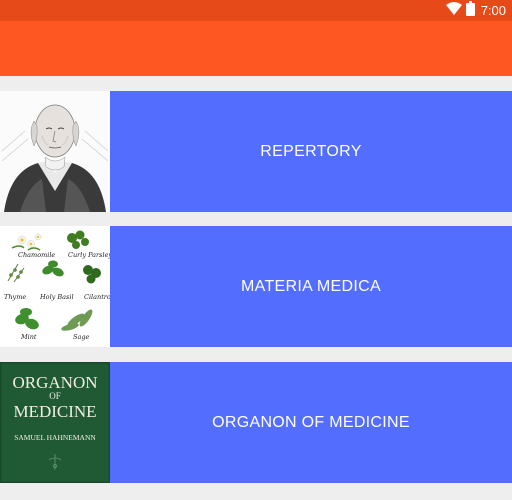 The height and width of the screenshot is (500, 512). What do you see at coordinates (54, 411) in the screenshot?
I see `cover-title-line3: MEDICINE` at bounding box center [54, 411].